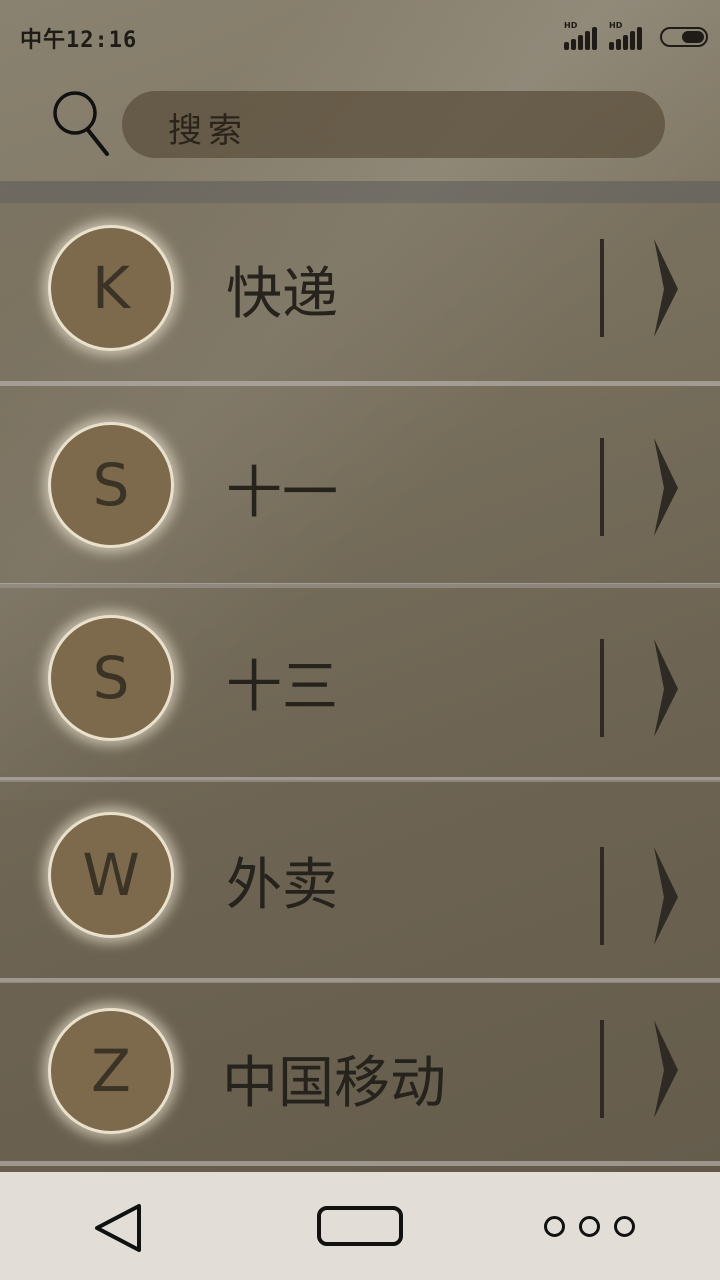  What do you see at coordinates (282, 493) in the screenshot?
I see `contact-name: 十一` at bounding box center [282, 493].